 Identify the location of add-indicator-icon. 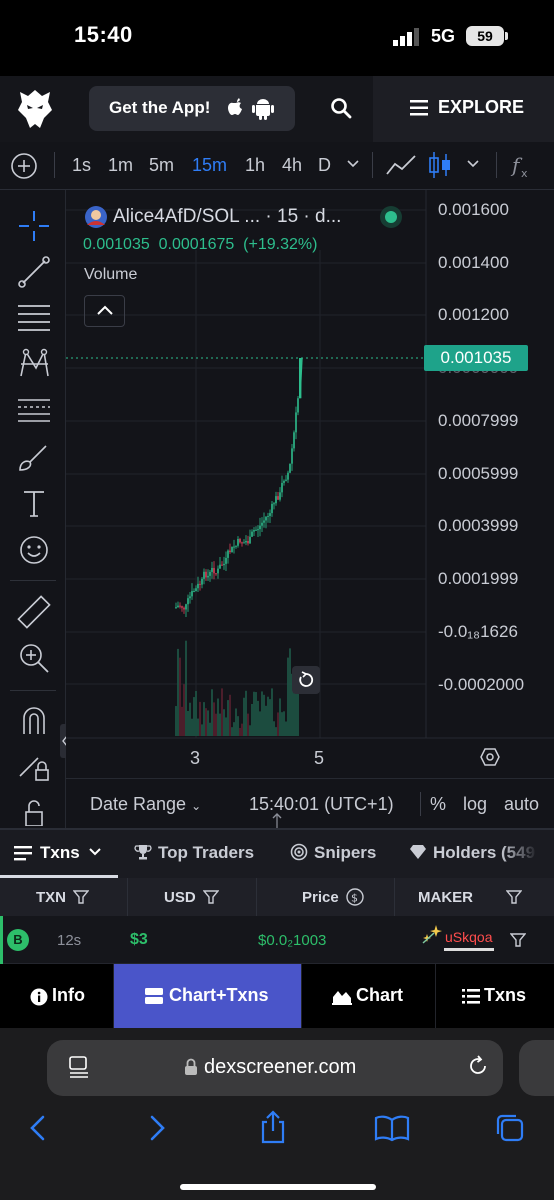
(24, 166).